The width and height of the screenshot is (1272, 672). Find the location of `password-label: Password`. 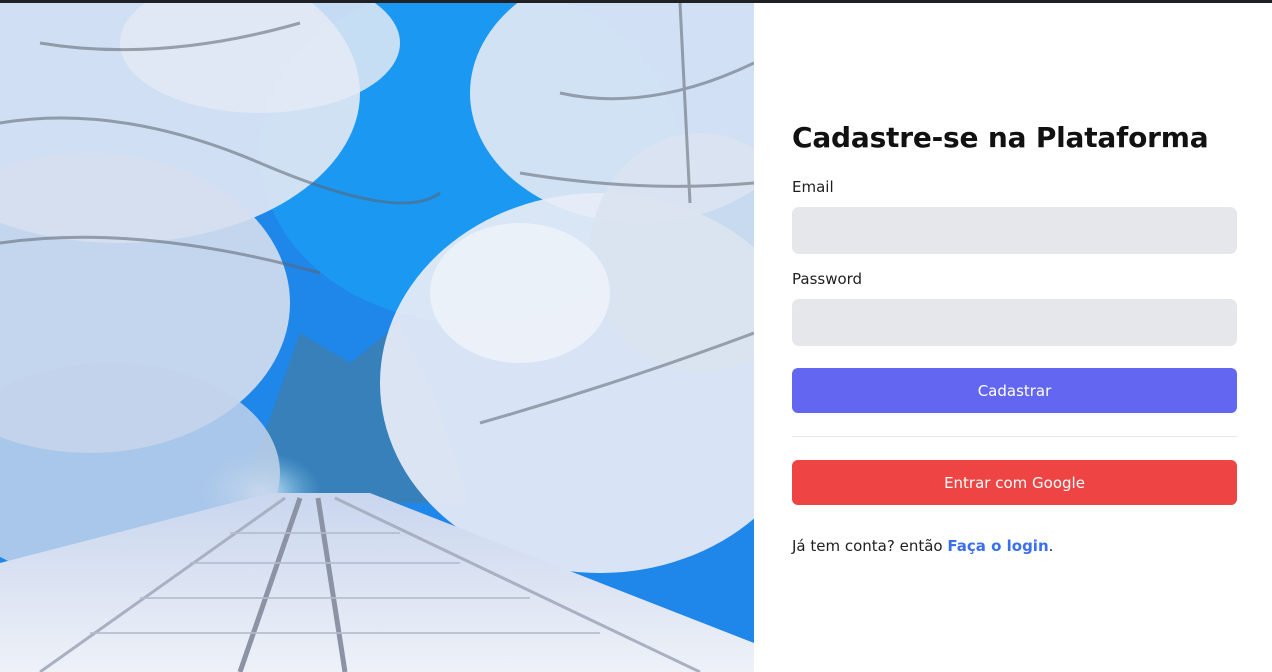

password-label: Password is located at coordinates (827, 279).